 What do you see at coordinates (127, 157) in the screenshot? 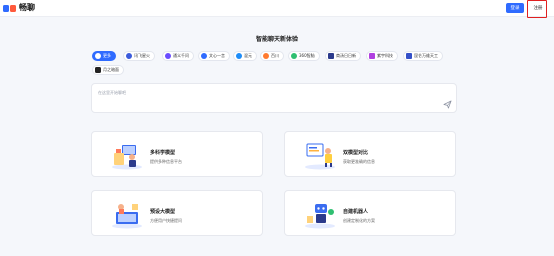
I see `multi-model-illustration-icon` at bounding box center [127, 157].